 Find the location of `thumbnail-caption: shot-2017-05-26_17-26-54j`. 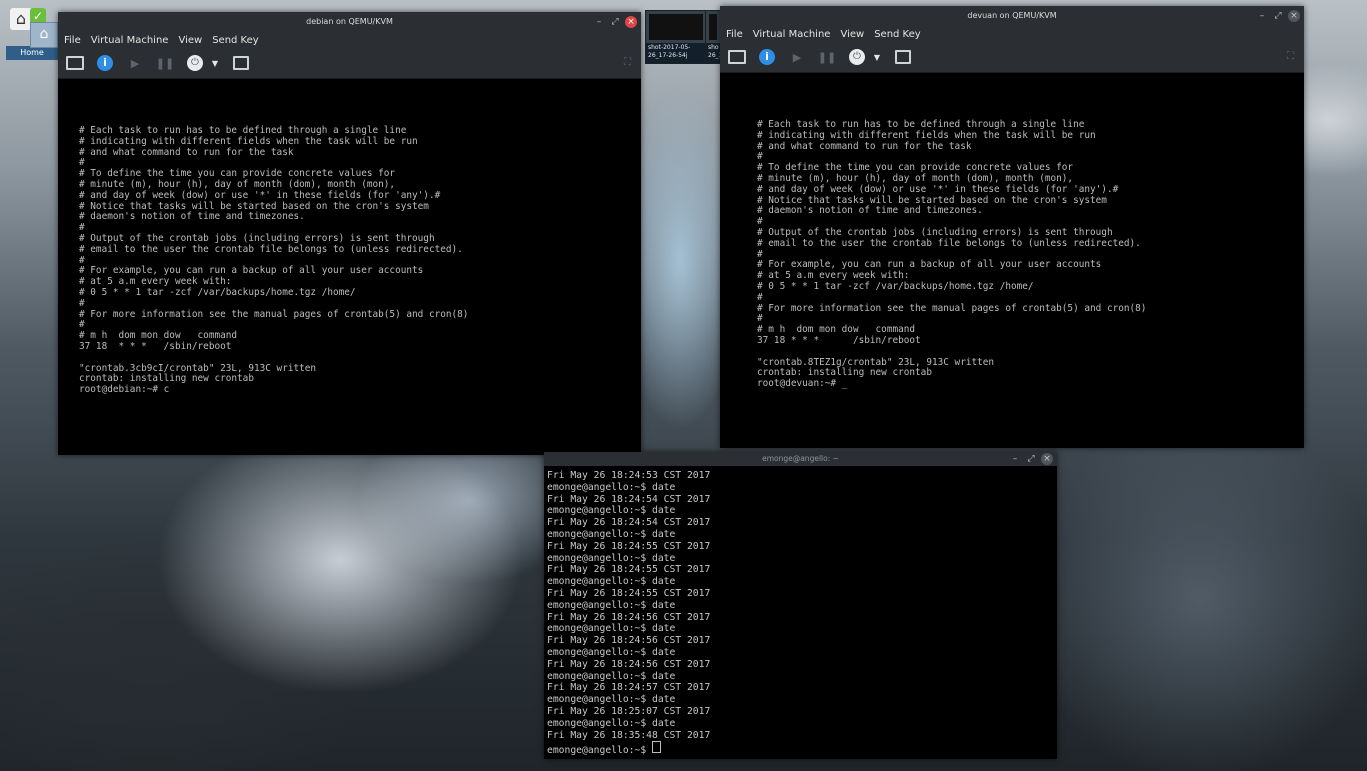

thumbnail-caption: shot-2017-05-26_17-26-54j is located at coordinates (676, 53).